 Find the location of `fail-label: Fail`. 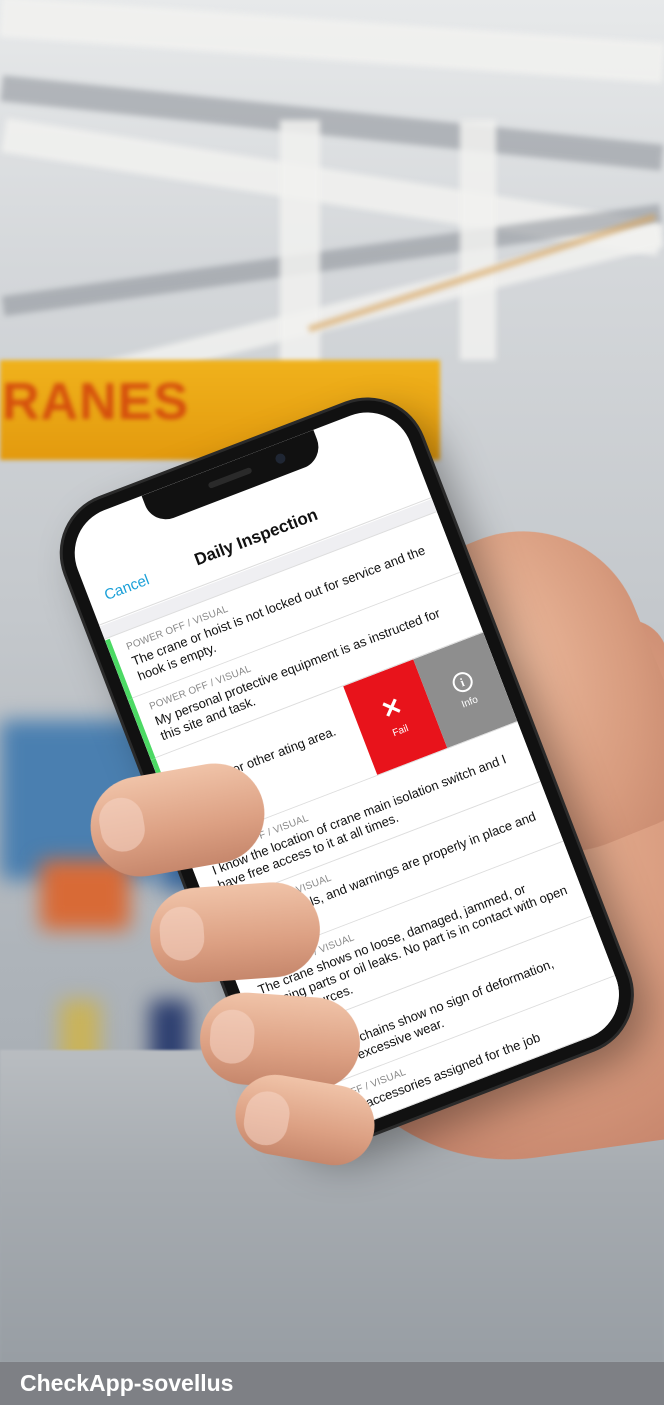

fail-label: Fail is located at coordinates (401, 731).